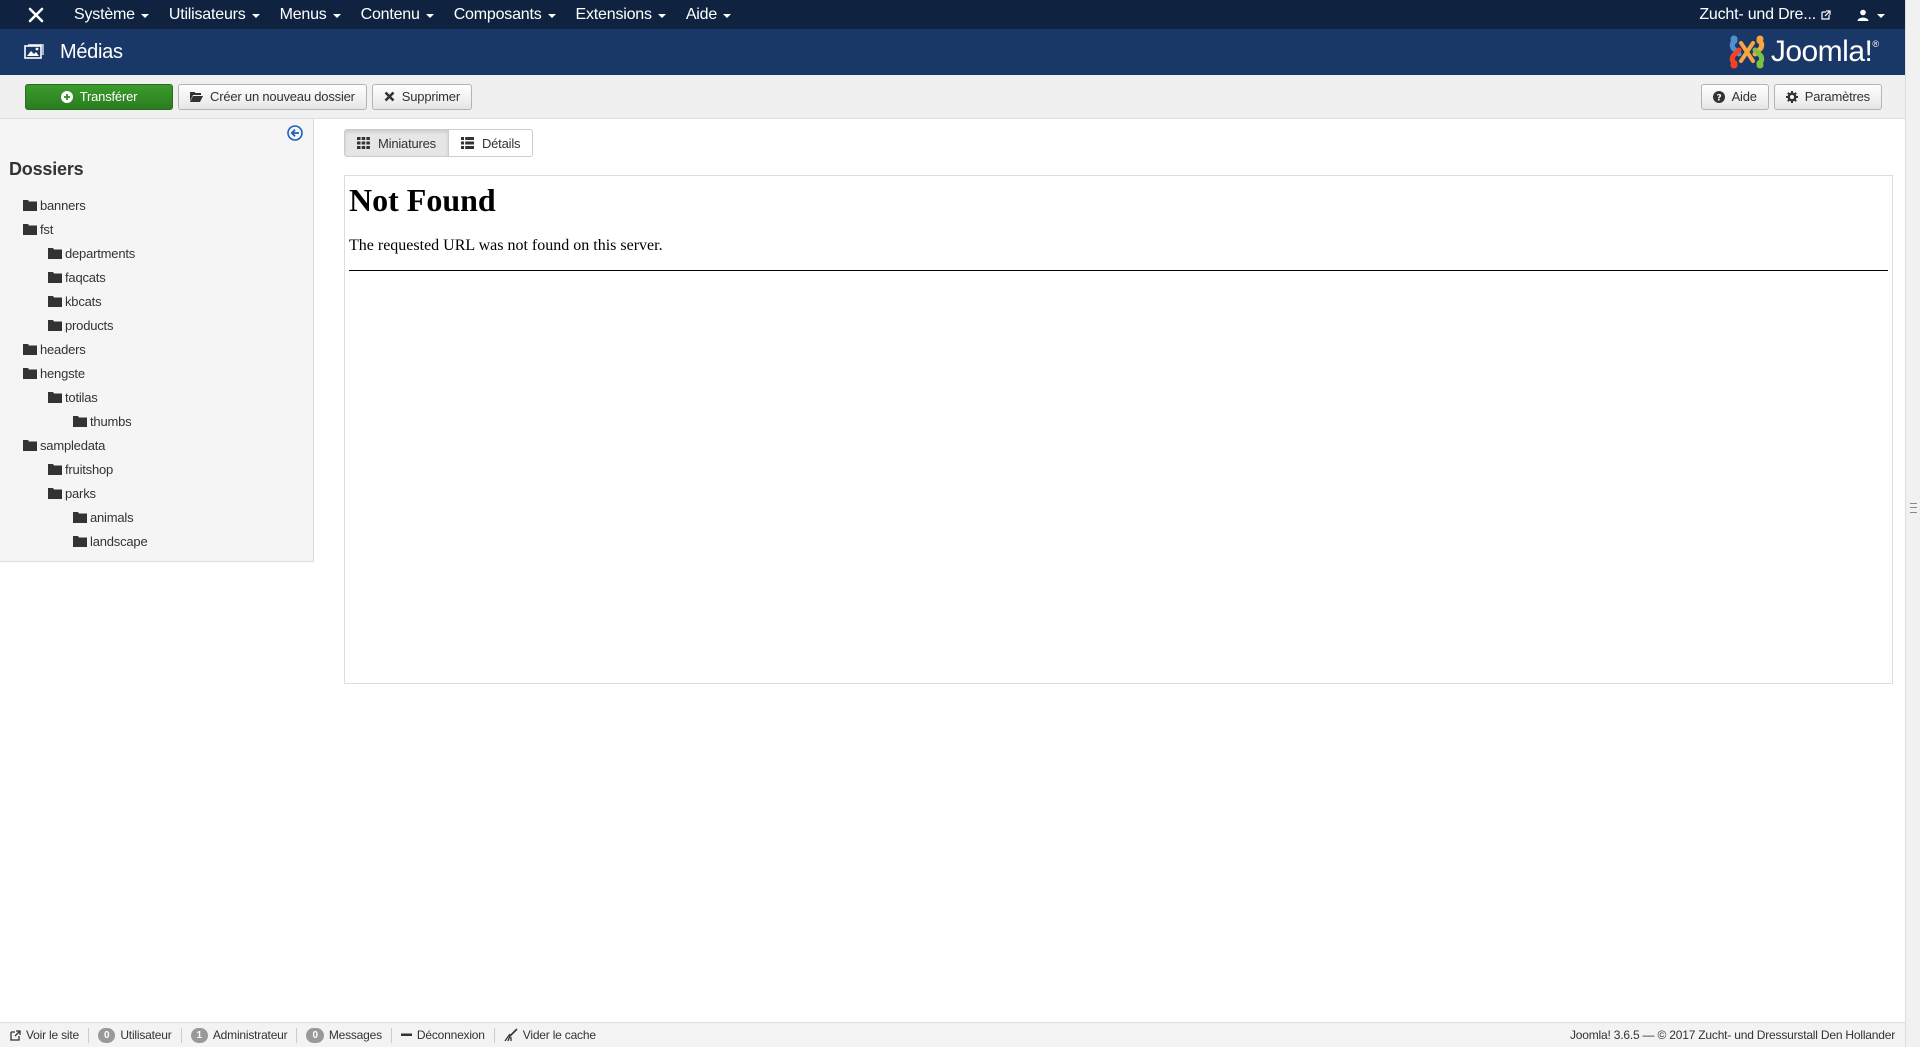  What do you see at coordinates (46, 169) in the screenshot?
I see `folders-heading: Dossiers` at bounding box center [46, 169].